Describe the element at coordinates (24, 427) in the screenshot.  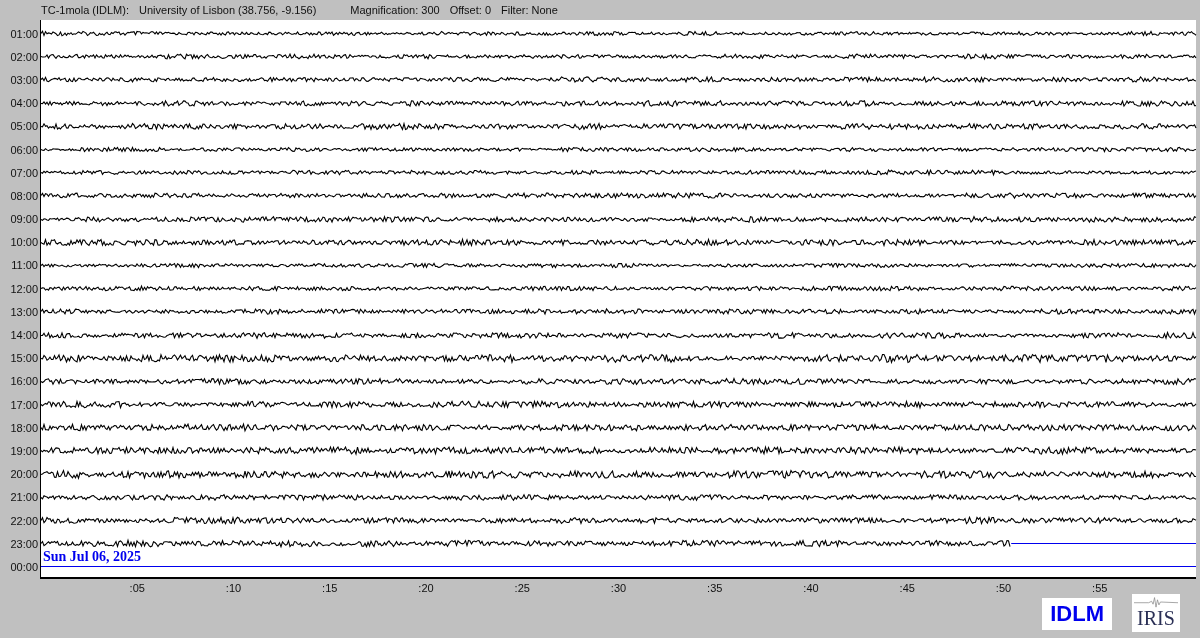
I see `hour-label: 18:00` at that location.